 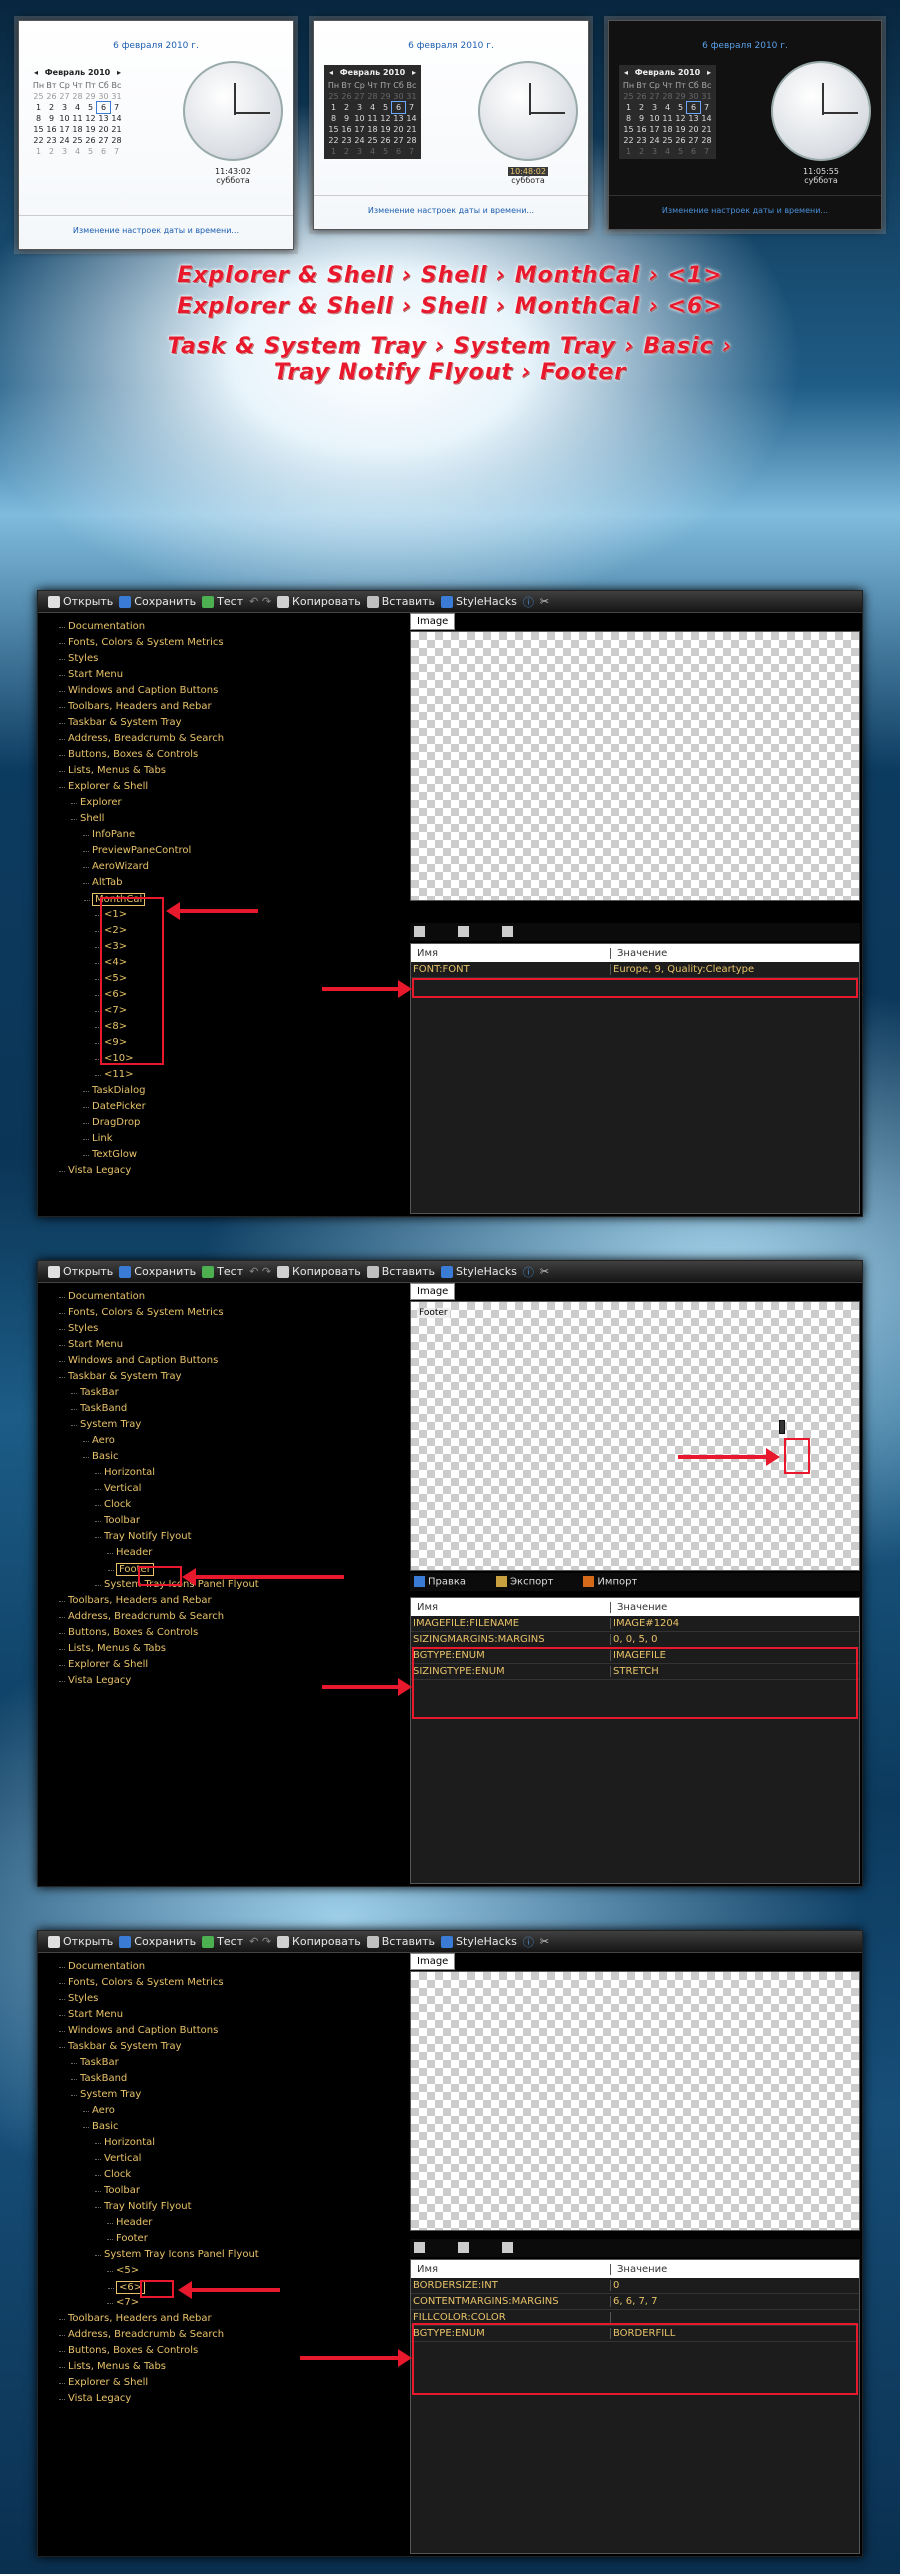 What do you see at coordinates (544, 1941) in the screenshot?
I see `tools-icon: ✂` at bounding box center [544, 1941].